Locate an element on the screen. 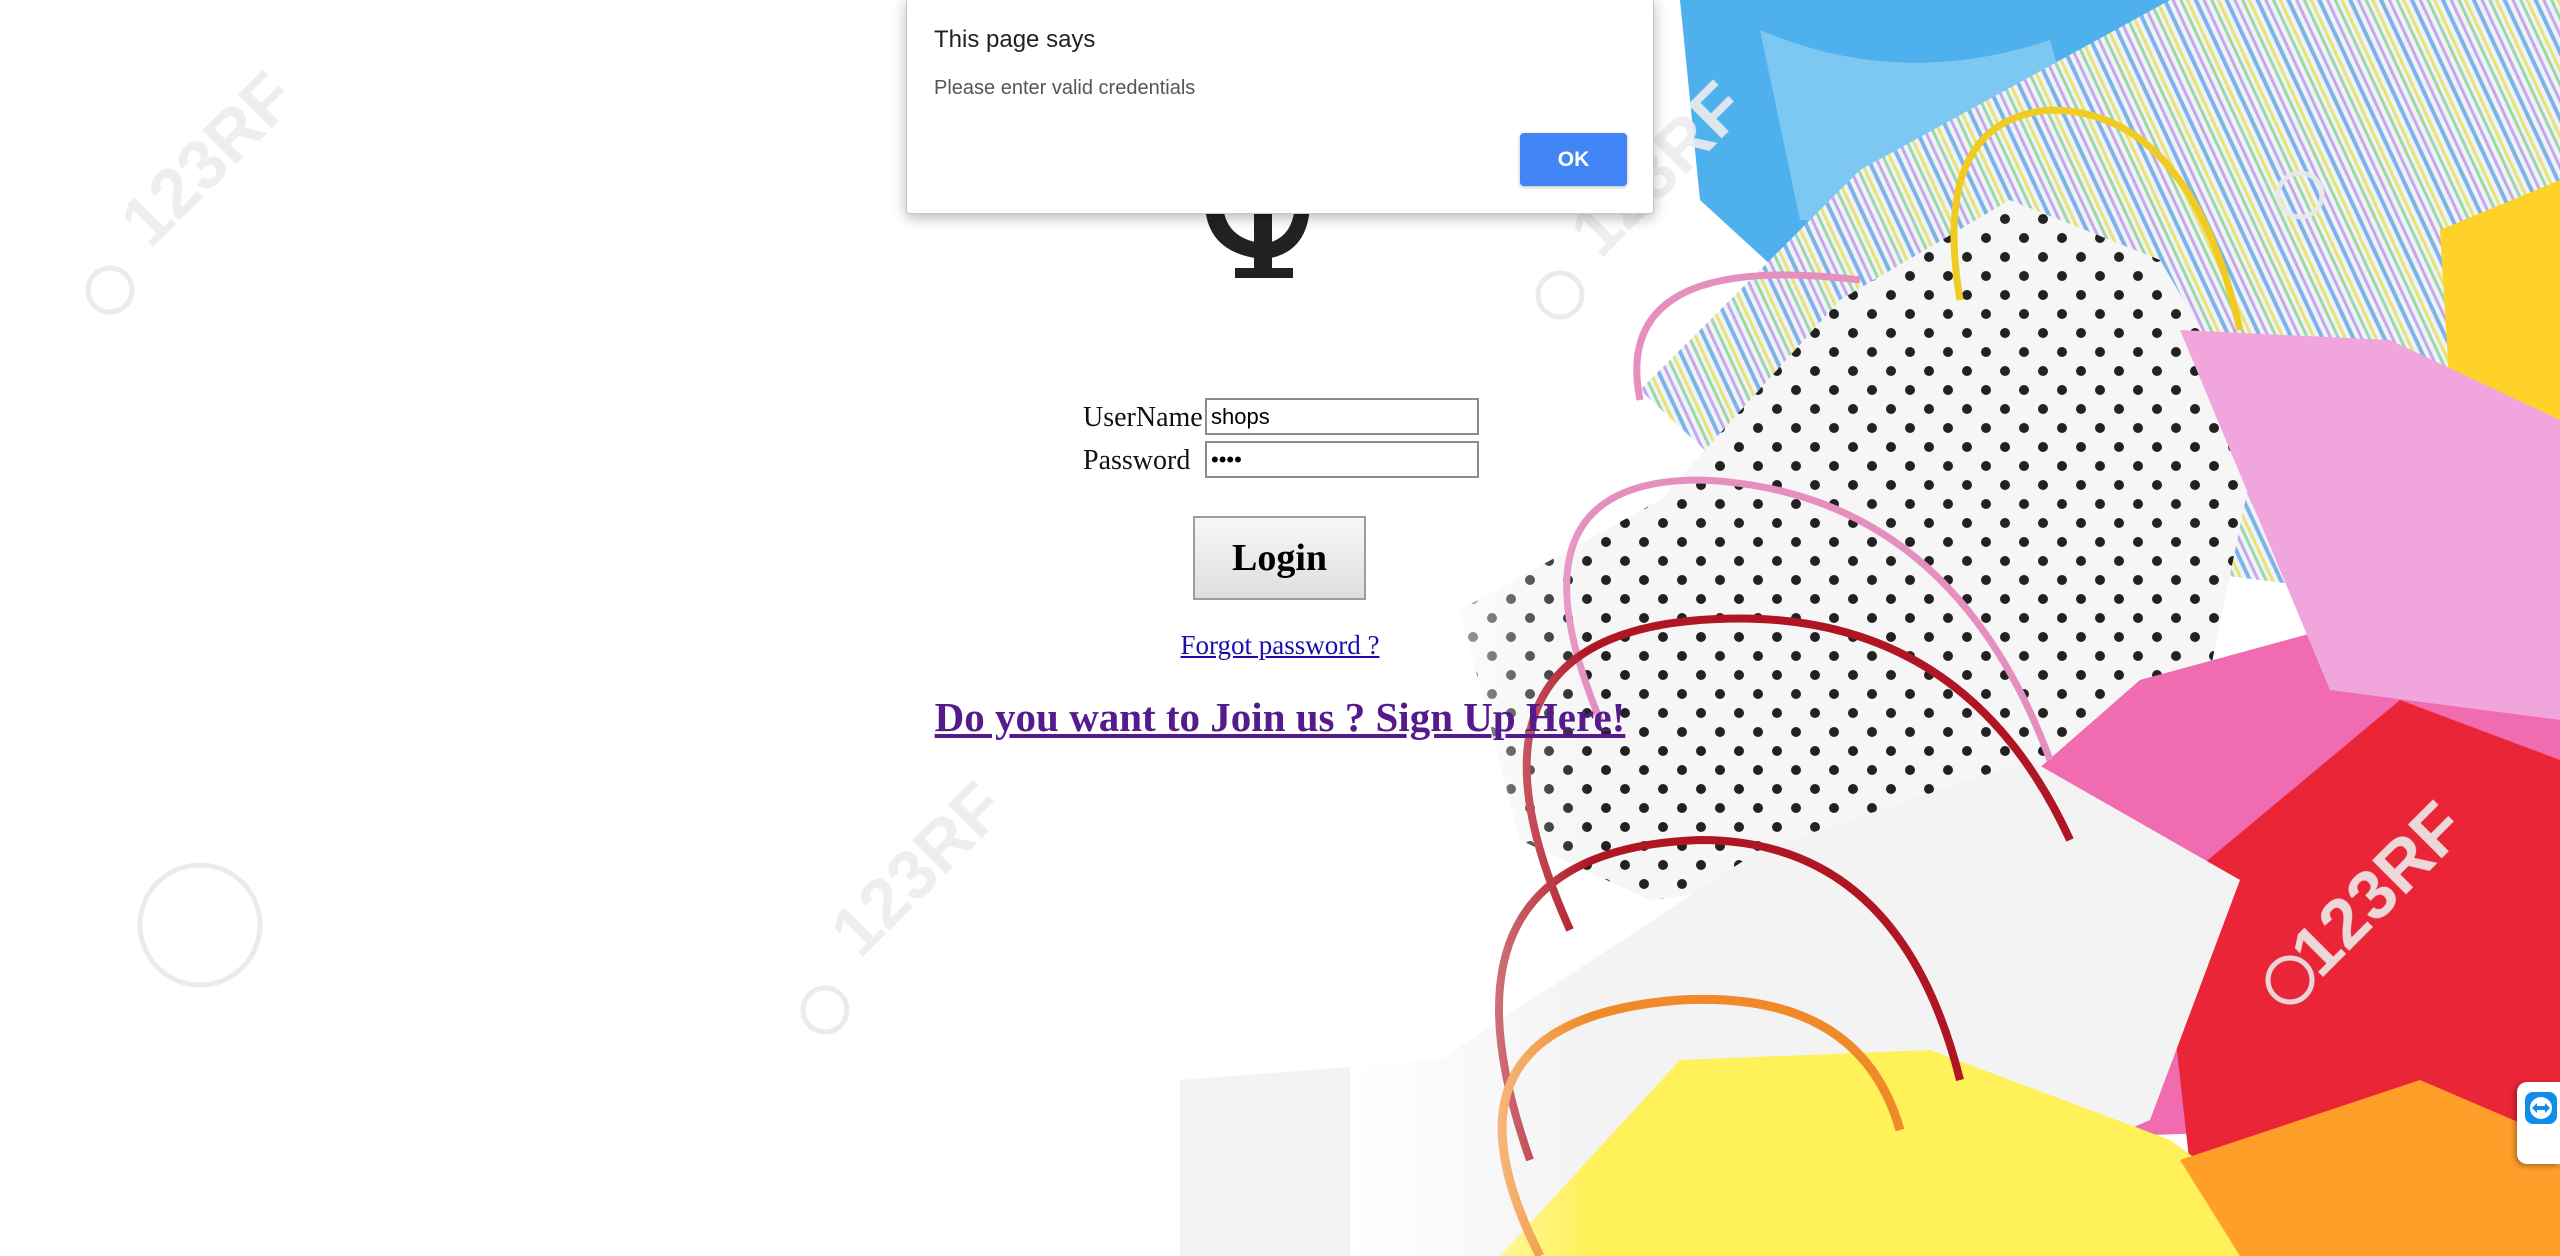 The height and width of the screenshot is (1256, 2560). forgot-password-link: Forgot password ? is located at coordinates (1280, 645).